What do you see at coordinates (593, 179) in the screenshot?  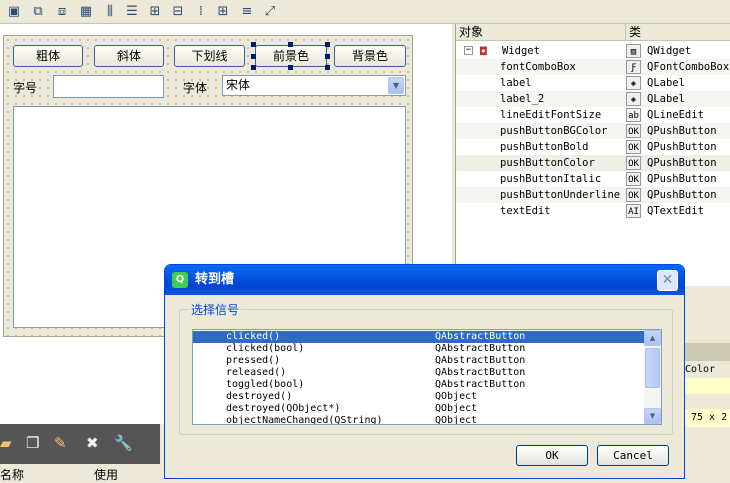 I see `inspector-row: pushButtonItalic OK QPushButton` at bounding box center [593, 179].